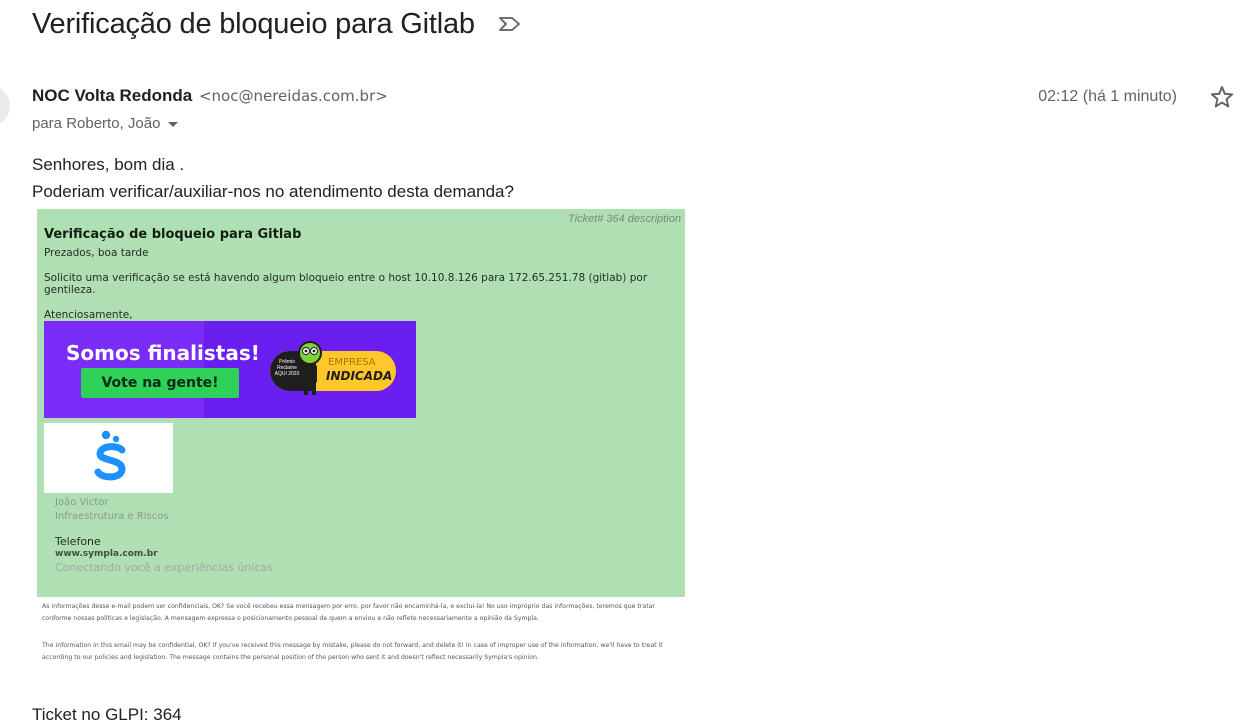  What do you see at coordinates (5, 106) in the screenshot?
I see `sender-avatar` at bounding box center [5, 106].